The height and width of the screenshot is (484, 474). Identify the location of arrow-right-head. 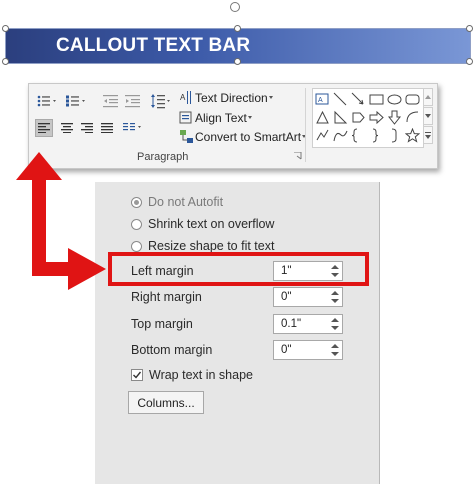
(87, 269).